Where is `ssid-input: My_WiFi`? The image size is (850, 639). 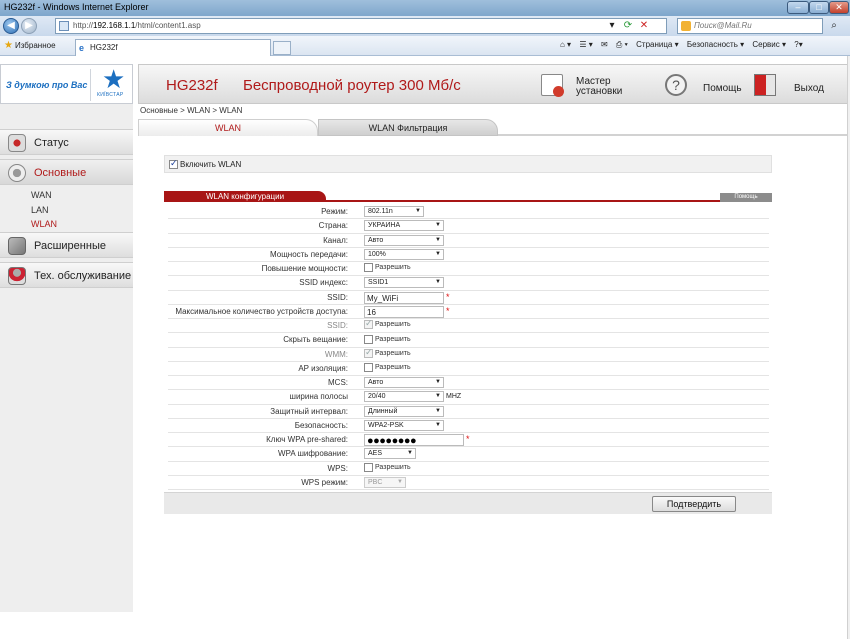
ssid-input: My_WiFi is located at coordinates (404, 297).